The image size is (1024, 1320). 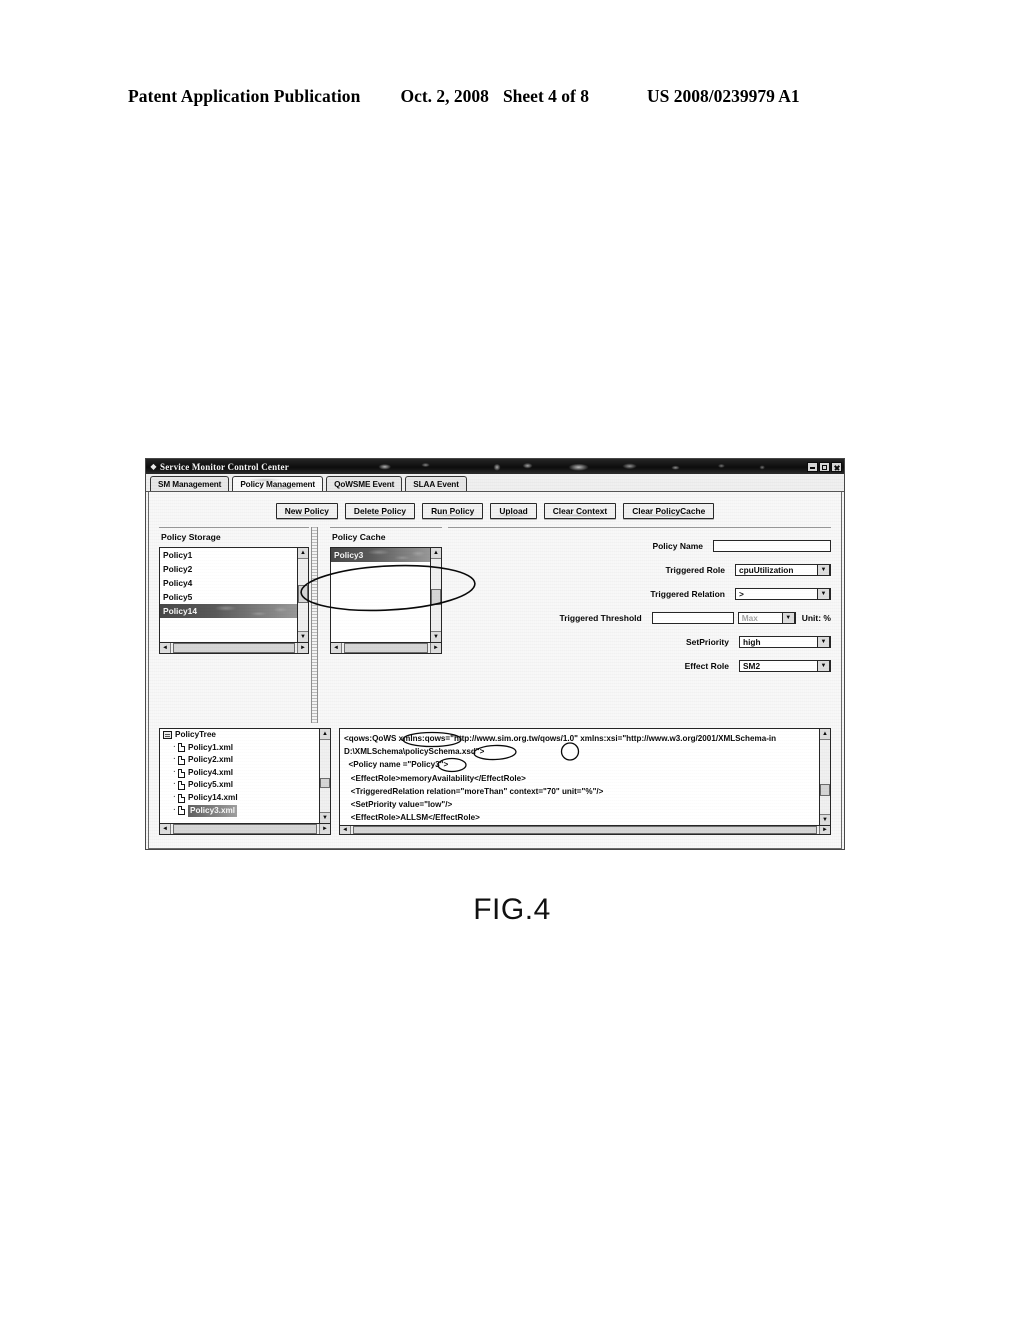 I want to click on list-item: Policy2, so click(x=228, y=569).